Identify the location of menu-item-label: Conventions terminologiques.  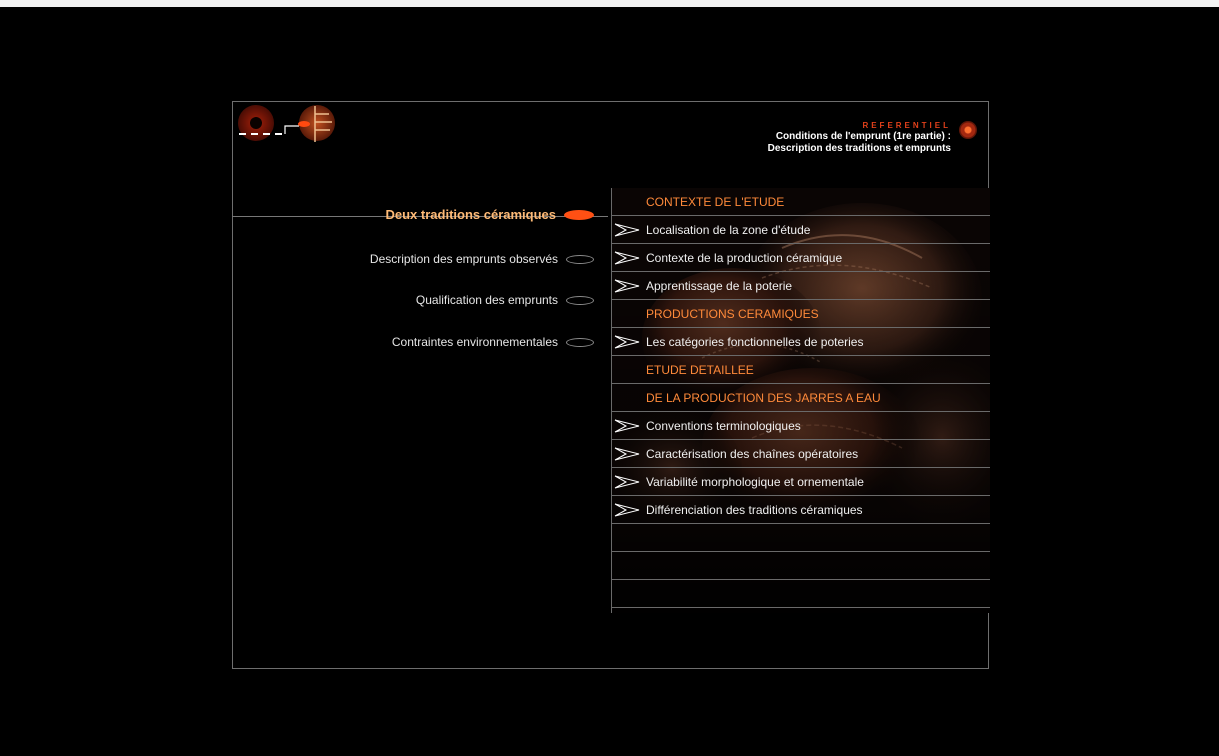
(723, 425).